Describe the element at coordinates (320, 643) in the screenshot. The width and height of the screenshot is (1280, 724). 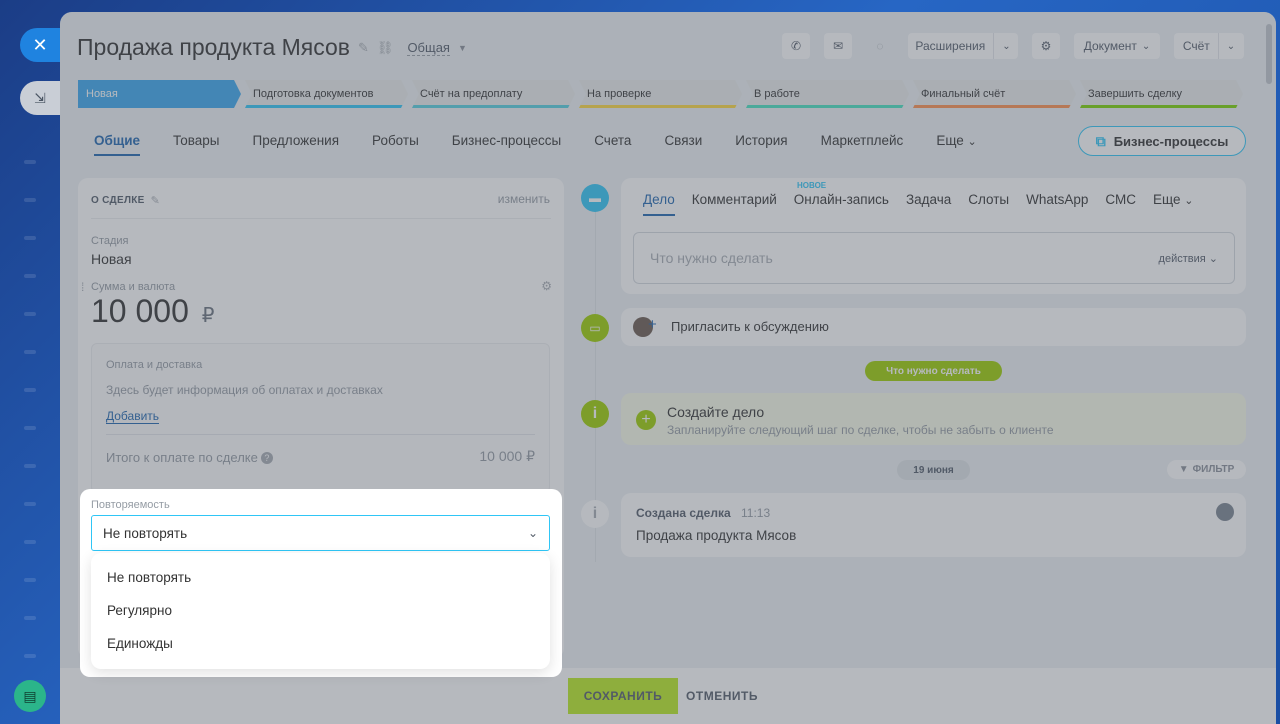
I see `repeat-option-once: Единожды` at that location.